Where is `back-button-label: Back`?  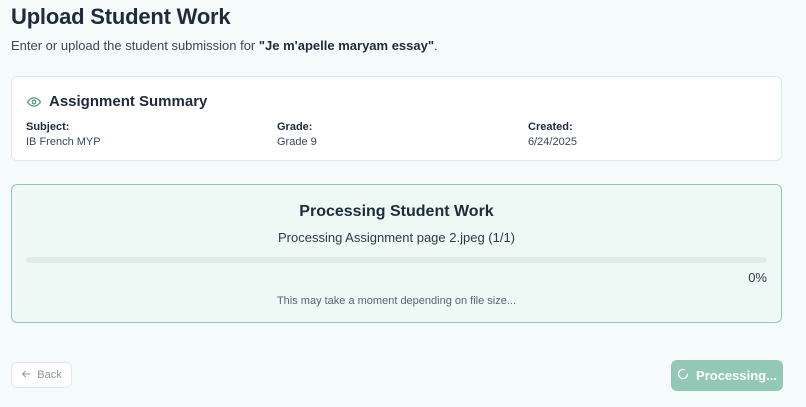 back-button-label: Back is located at coordinates (49, 375).